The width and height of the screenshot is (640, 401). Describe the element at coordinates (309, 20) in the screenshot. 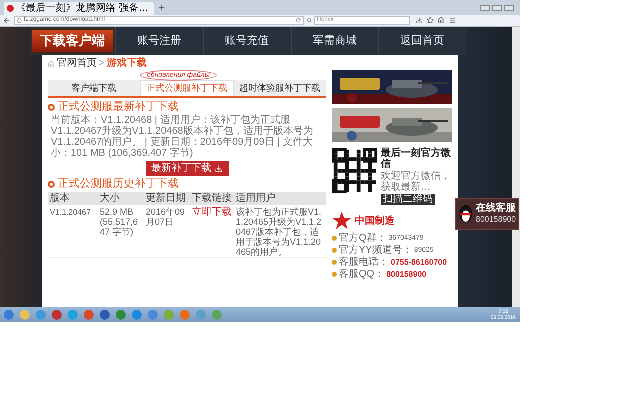

I see `search-icon` at that location.